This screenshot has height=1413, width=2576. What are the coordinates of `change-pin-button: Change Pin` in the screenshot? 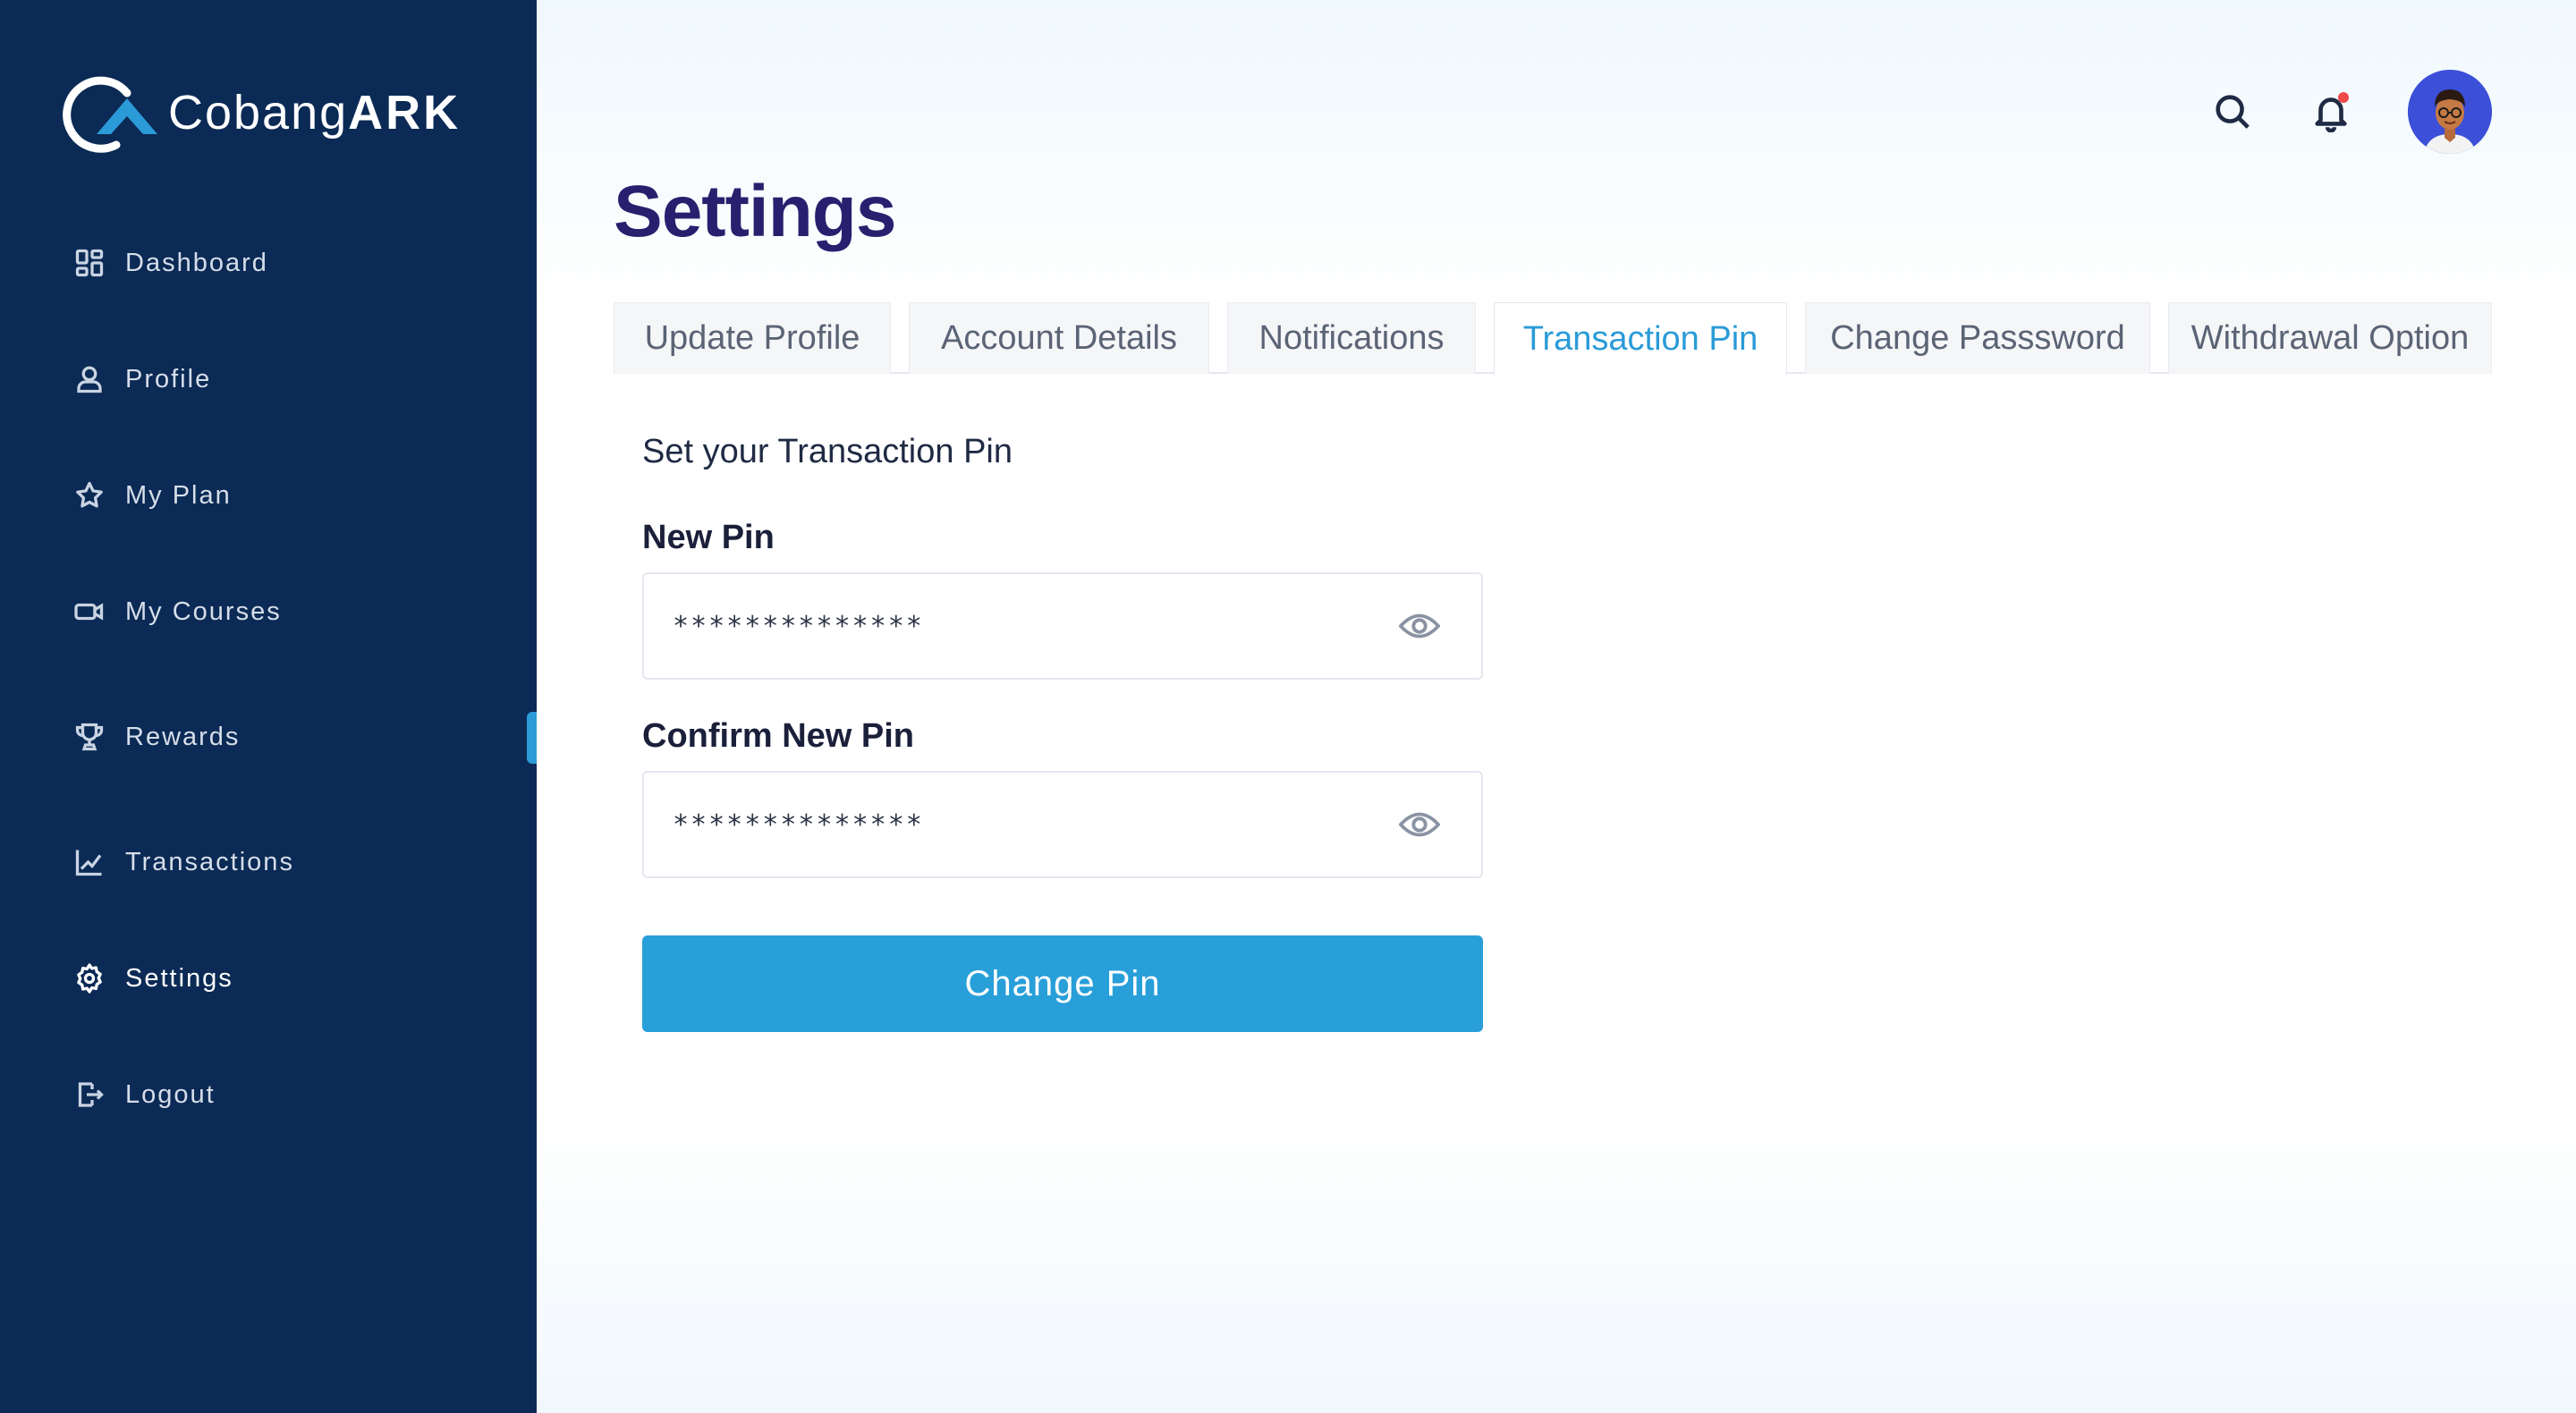 It's located at (1062, 983).